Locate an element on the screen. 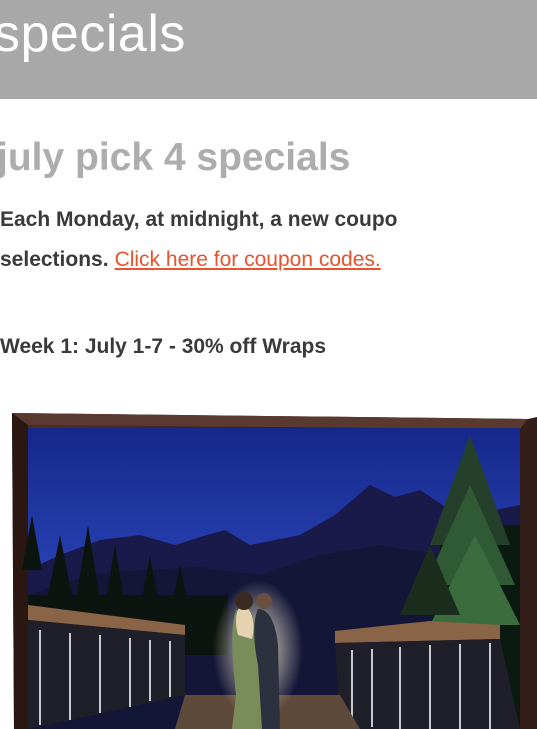 The width and height of the screenshot is (537, 729). week-heading: Week 1: July 1-7 - 30% off Wraps is located at coordinates (163, 346).